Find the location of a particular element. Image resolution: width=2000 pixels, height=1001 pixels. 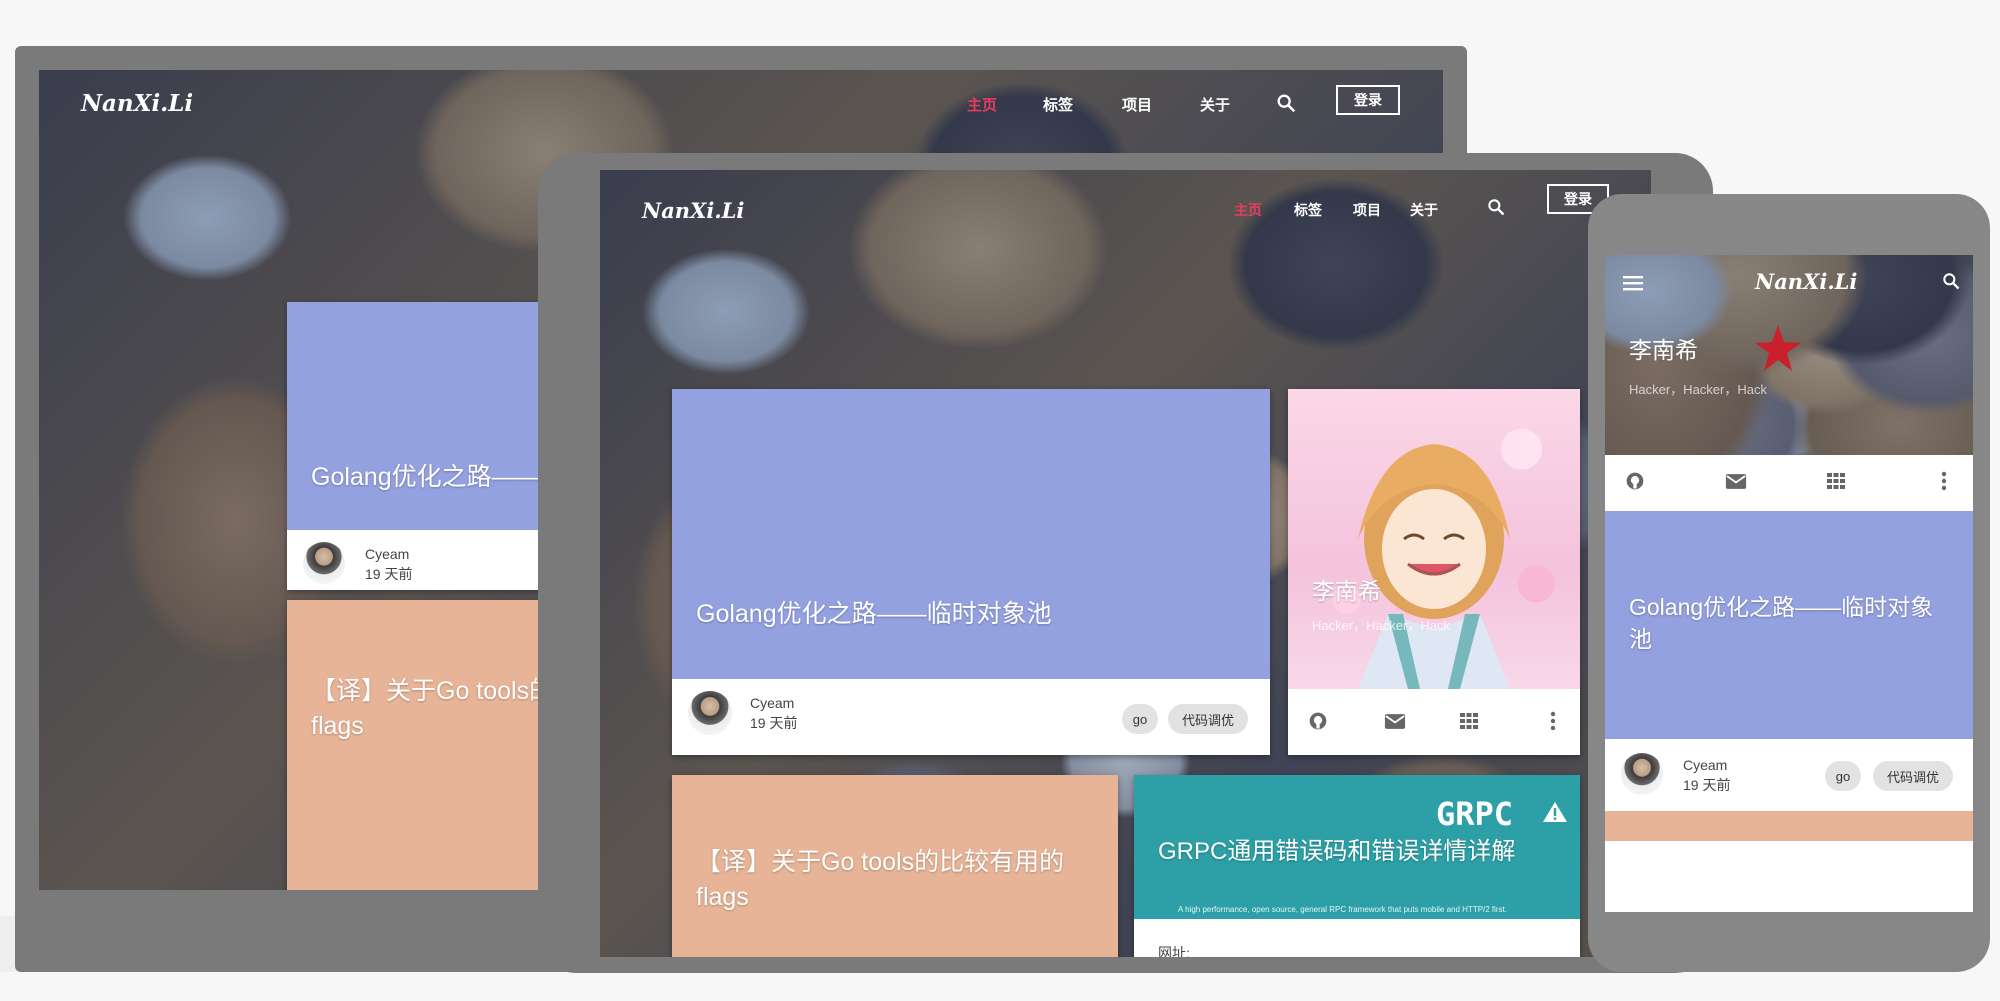

profile-card: 李南希 Hacker，Hacker，Hack is located at coordinates (1434, 572).